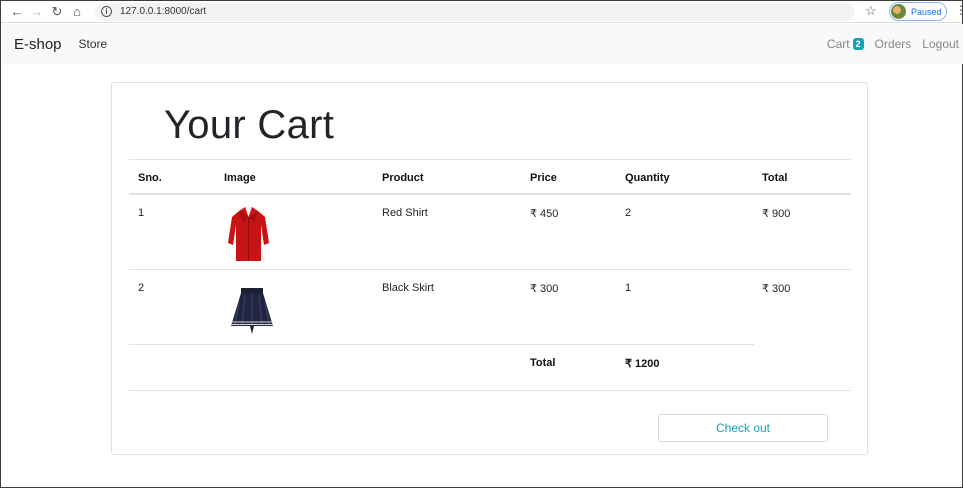  Describe the element at coordinates (775, 178) in the screenshot. I see `col-total: Total` at that location.